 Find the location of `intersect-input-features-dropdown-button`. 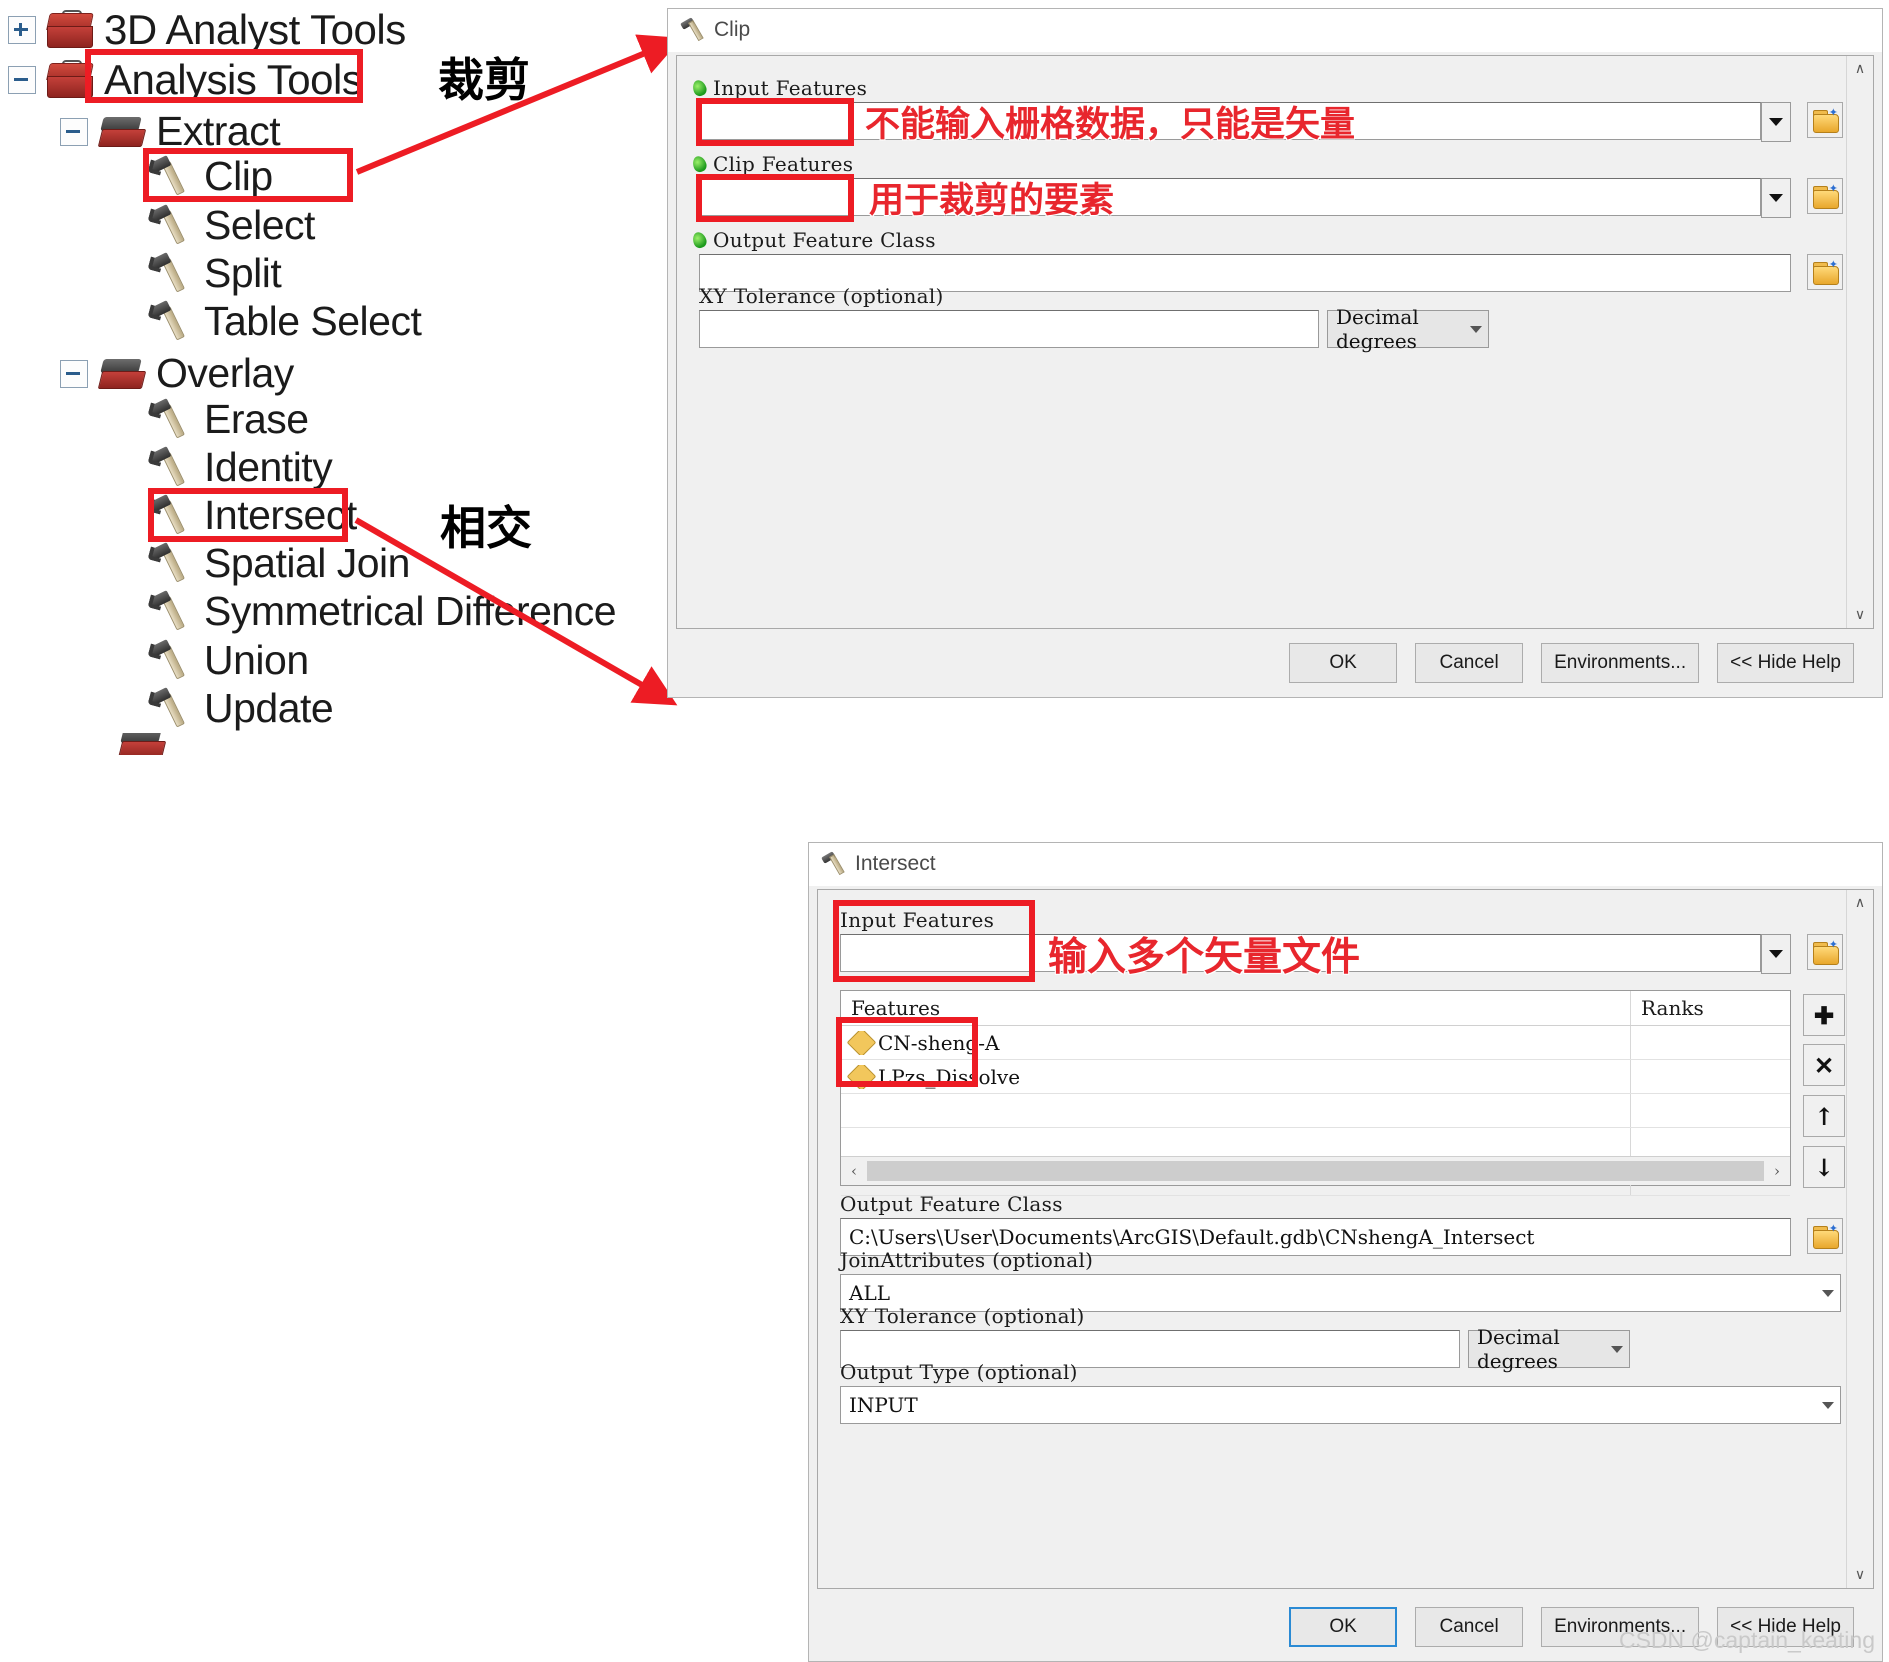

intersect-input-features-dropdown-button is located at coordinates (1776, 954).